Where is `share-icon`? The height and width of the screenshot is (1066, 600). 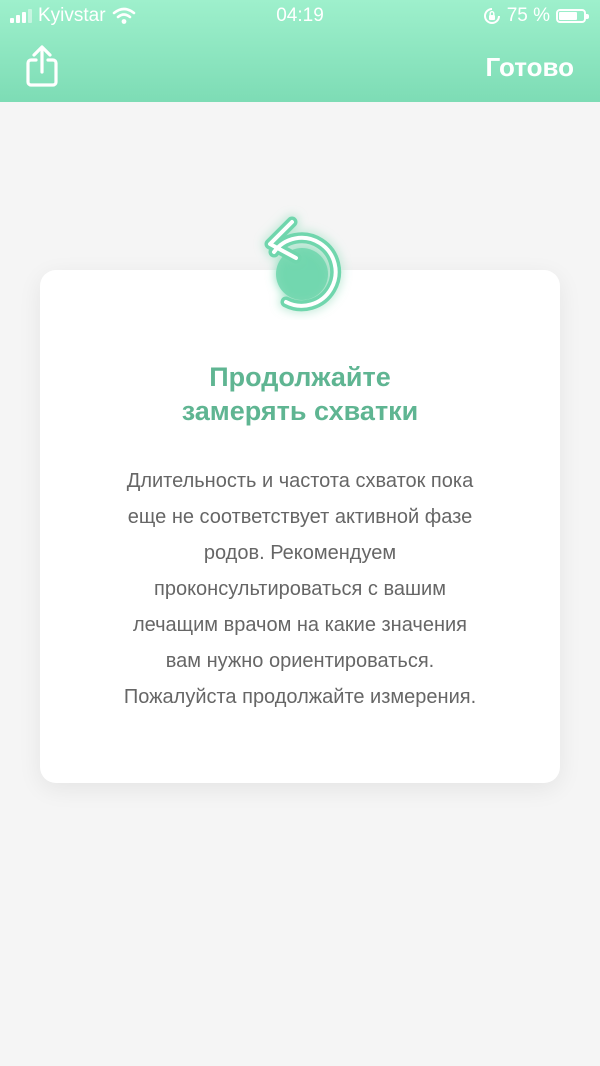
share-icon is located at coordinates (42, 66).